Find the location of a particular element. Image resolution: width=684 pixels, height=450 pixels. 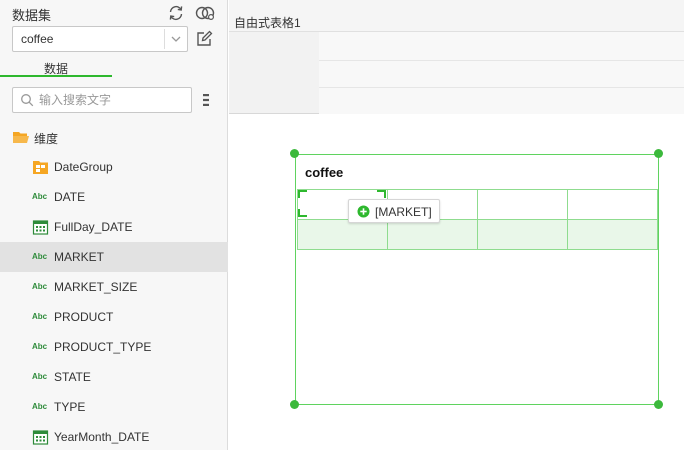

resize-handle-bottom-left is located at coordinates (294, 404).